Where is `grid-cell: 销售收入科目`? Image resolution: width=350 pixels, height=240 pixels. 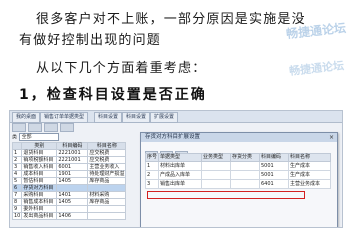 grid-cell: 销售收入科目 is located at coordinates (39, 167).